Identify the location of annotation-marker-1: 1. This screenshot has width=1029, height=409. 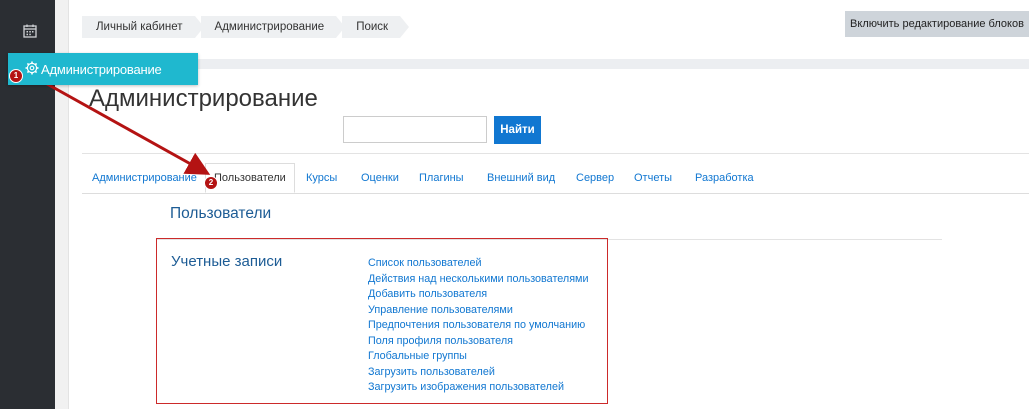
(16, 76).